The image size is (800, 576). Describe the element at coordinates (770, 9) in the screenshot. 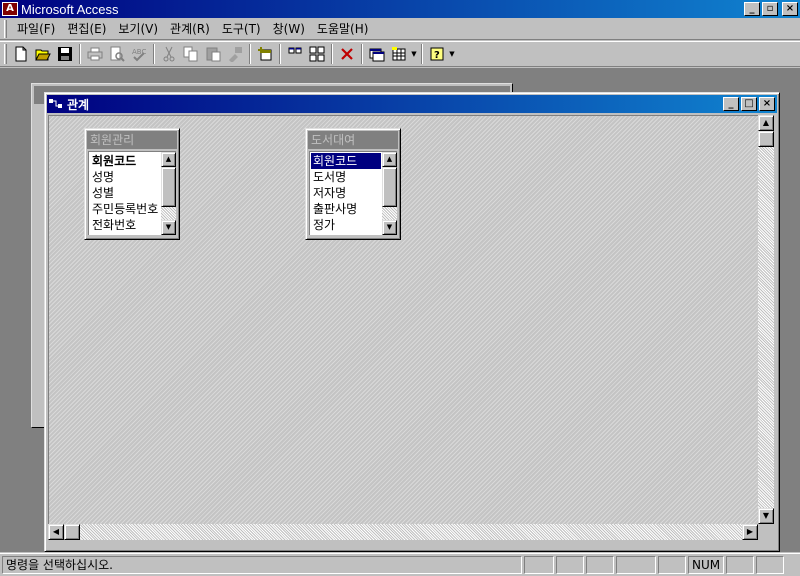

I see `app-restore-button: ▫` at that location.